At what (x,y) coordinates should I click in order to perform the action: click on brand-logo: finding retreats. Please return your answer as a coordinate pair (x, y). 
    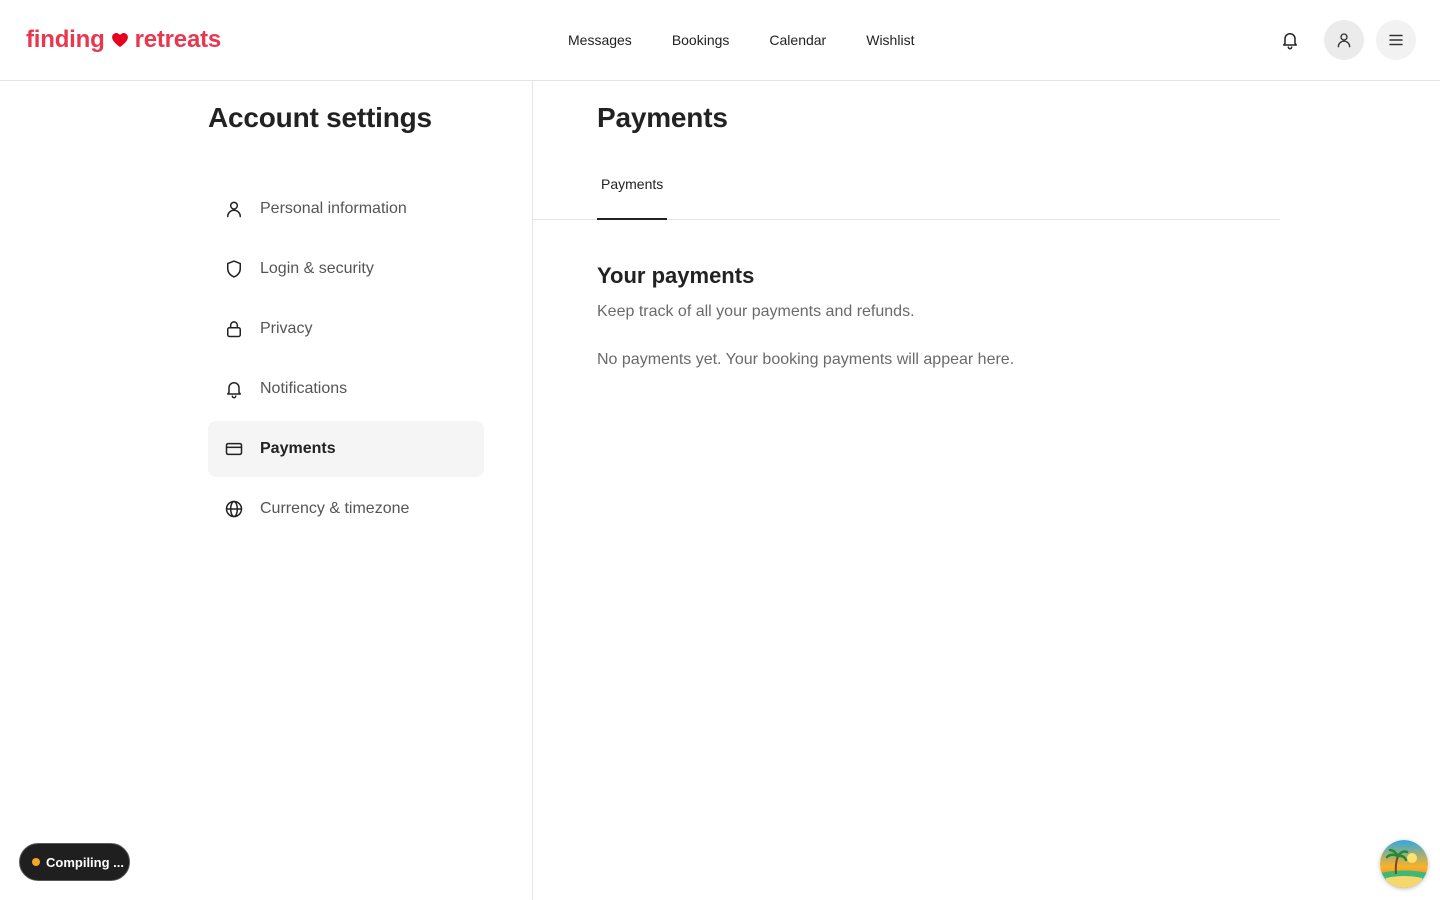
    Looking at the image, I should click on (123, 40).